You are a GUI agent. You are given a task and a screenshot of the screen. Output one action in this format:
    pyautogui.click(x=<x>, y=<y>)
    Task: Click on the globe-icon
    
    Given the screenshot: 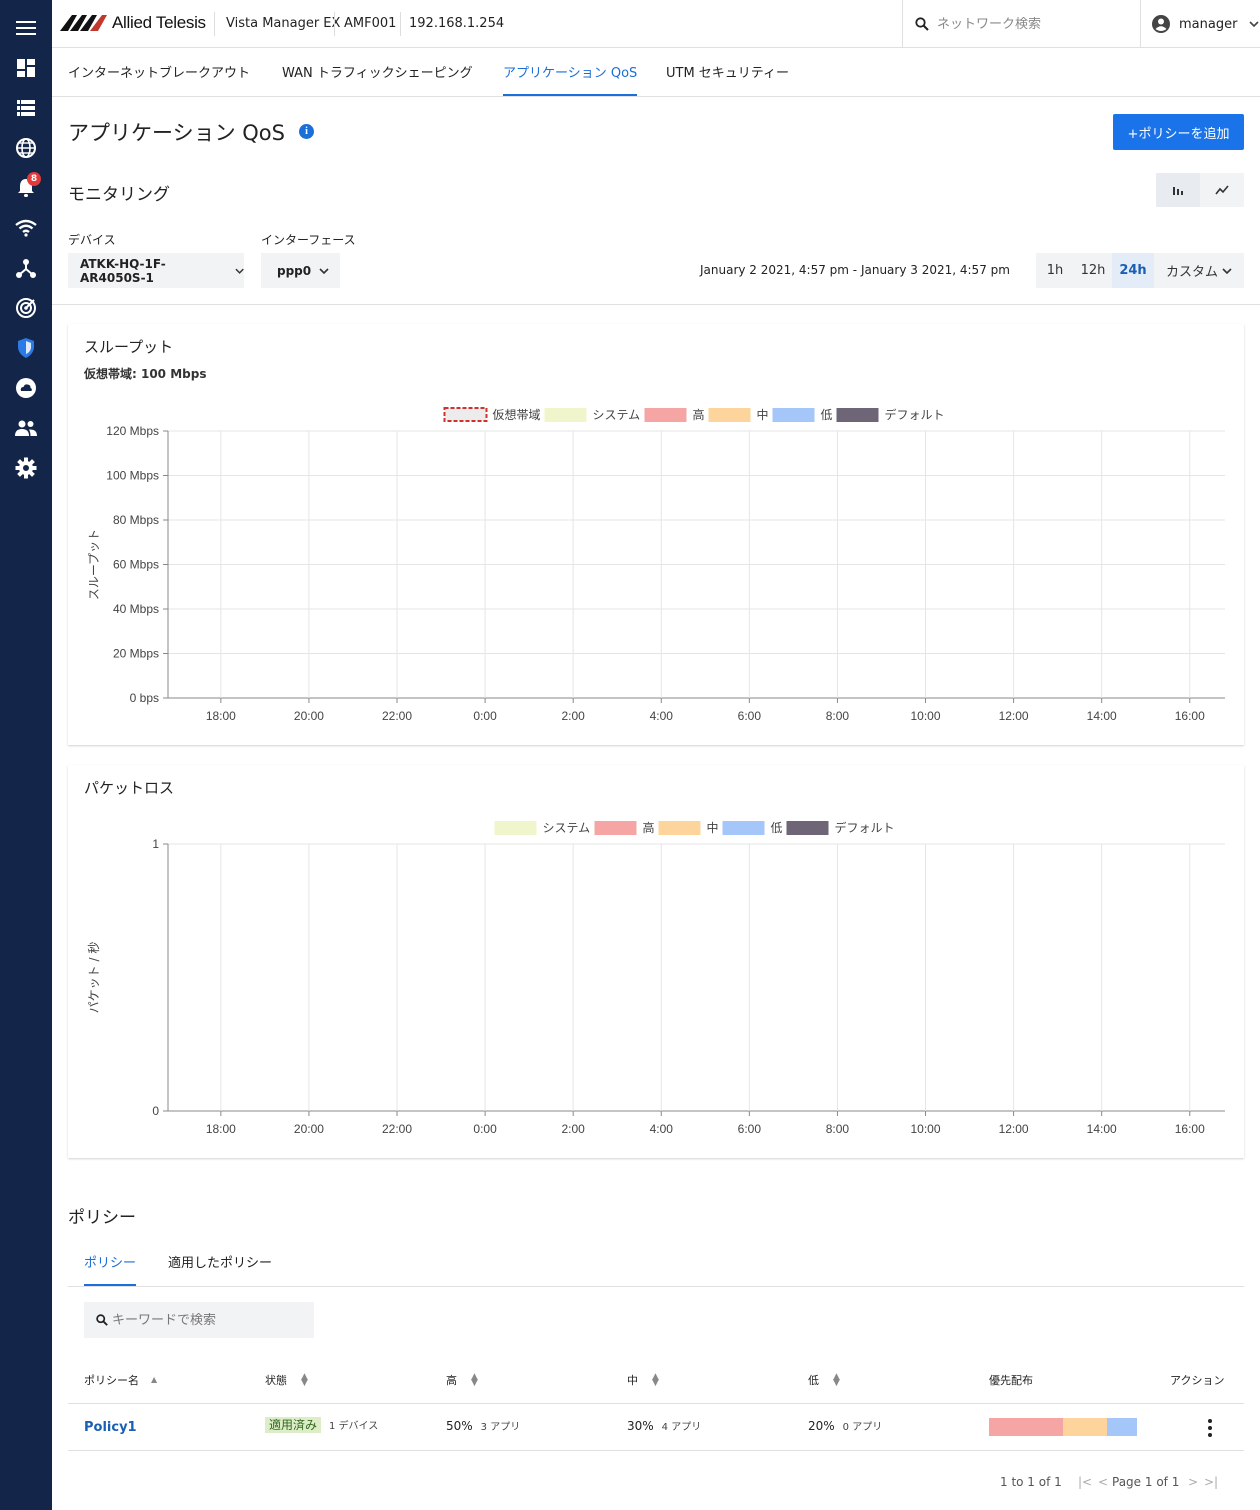 What is the action you would take?
    pyautogui.click(x=26, y=148)
    